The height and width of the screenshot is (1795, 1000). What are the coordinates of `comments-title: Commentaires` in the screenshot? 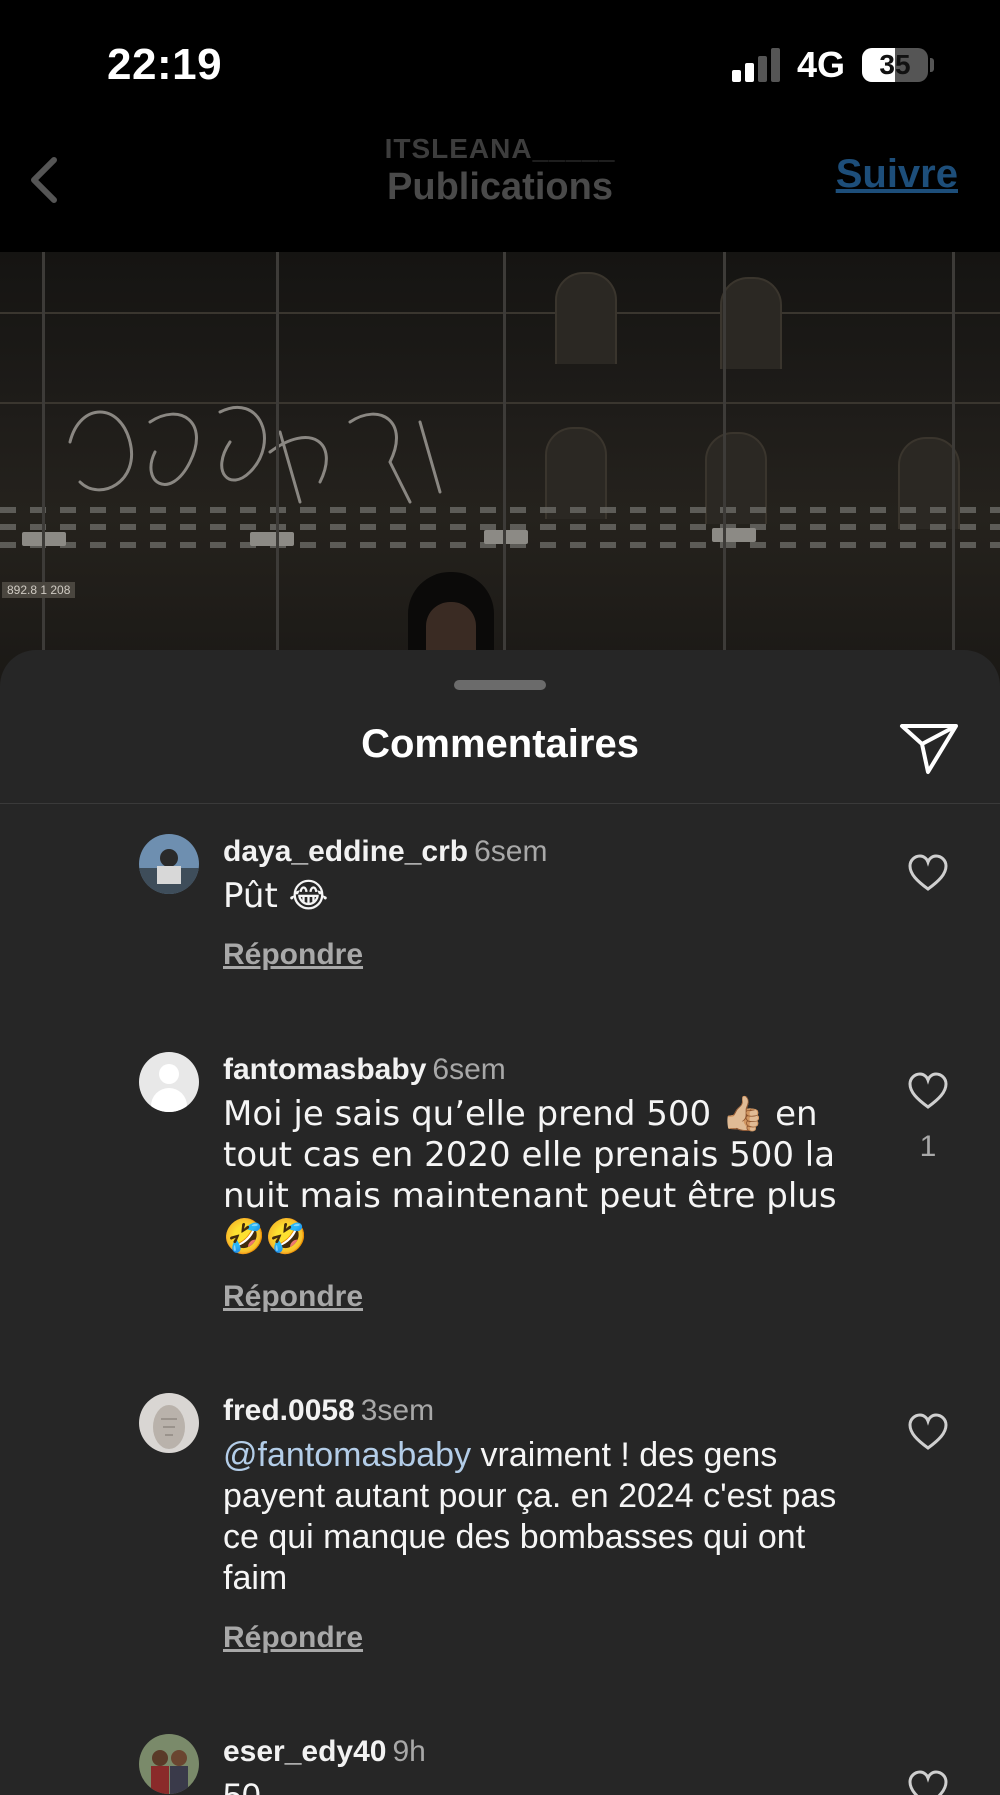 It's located at (500, 744).